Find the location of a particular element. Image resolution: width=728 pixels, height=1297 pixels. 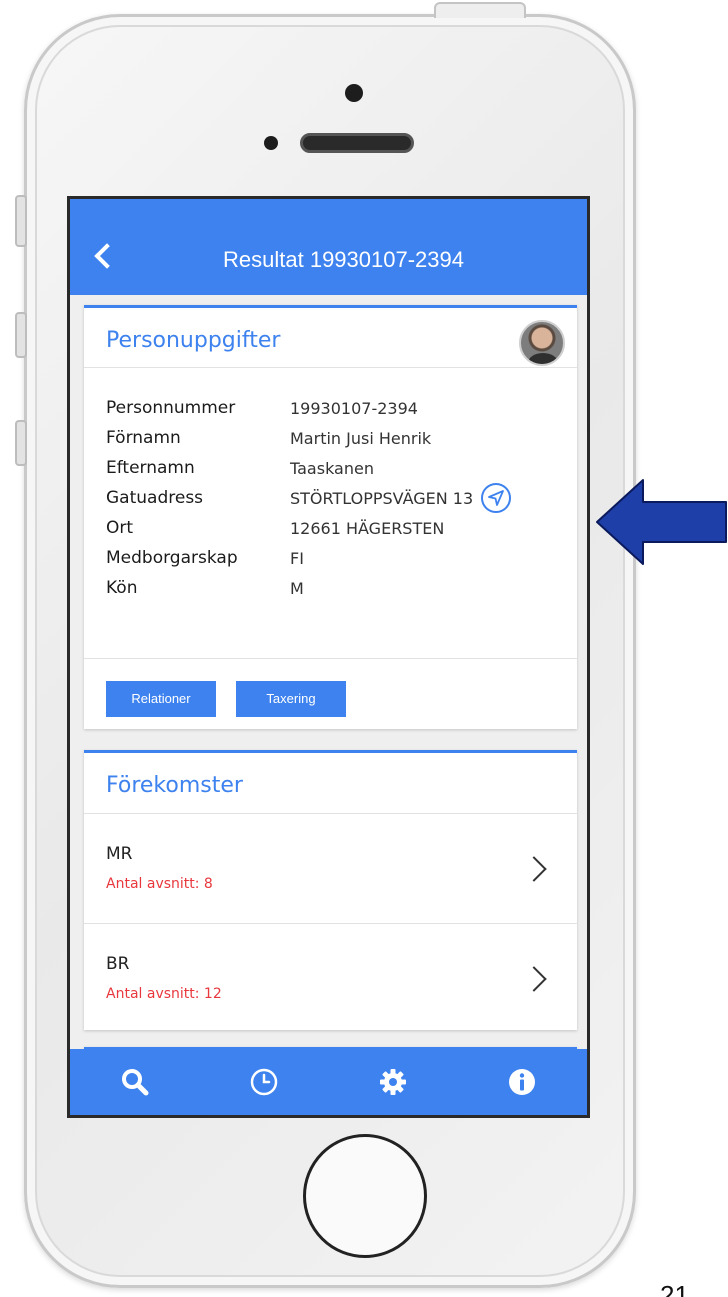

field-value: M is located at coordinates (297, 588).